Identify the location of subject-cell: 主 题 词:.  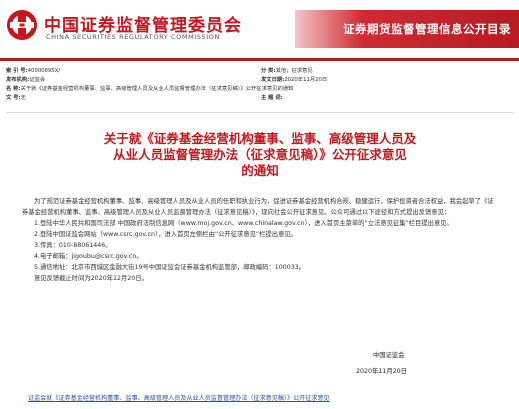
(272, 98).